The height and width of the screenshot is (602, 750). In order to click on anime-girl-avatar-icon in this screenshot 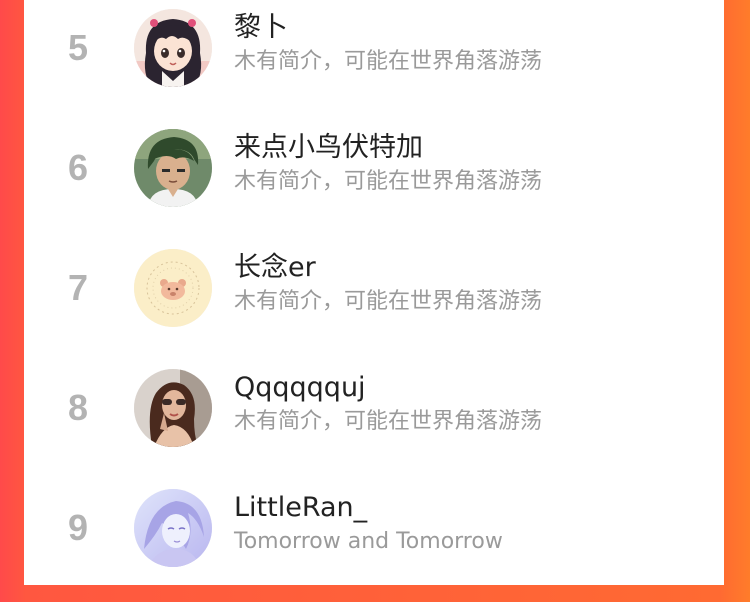, I will do `click(173, 48)`.